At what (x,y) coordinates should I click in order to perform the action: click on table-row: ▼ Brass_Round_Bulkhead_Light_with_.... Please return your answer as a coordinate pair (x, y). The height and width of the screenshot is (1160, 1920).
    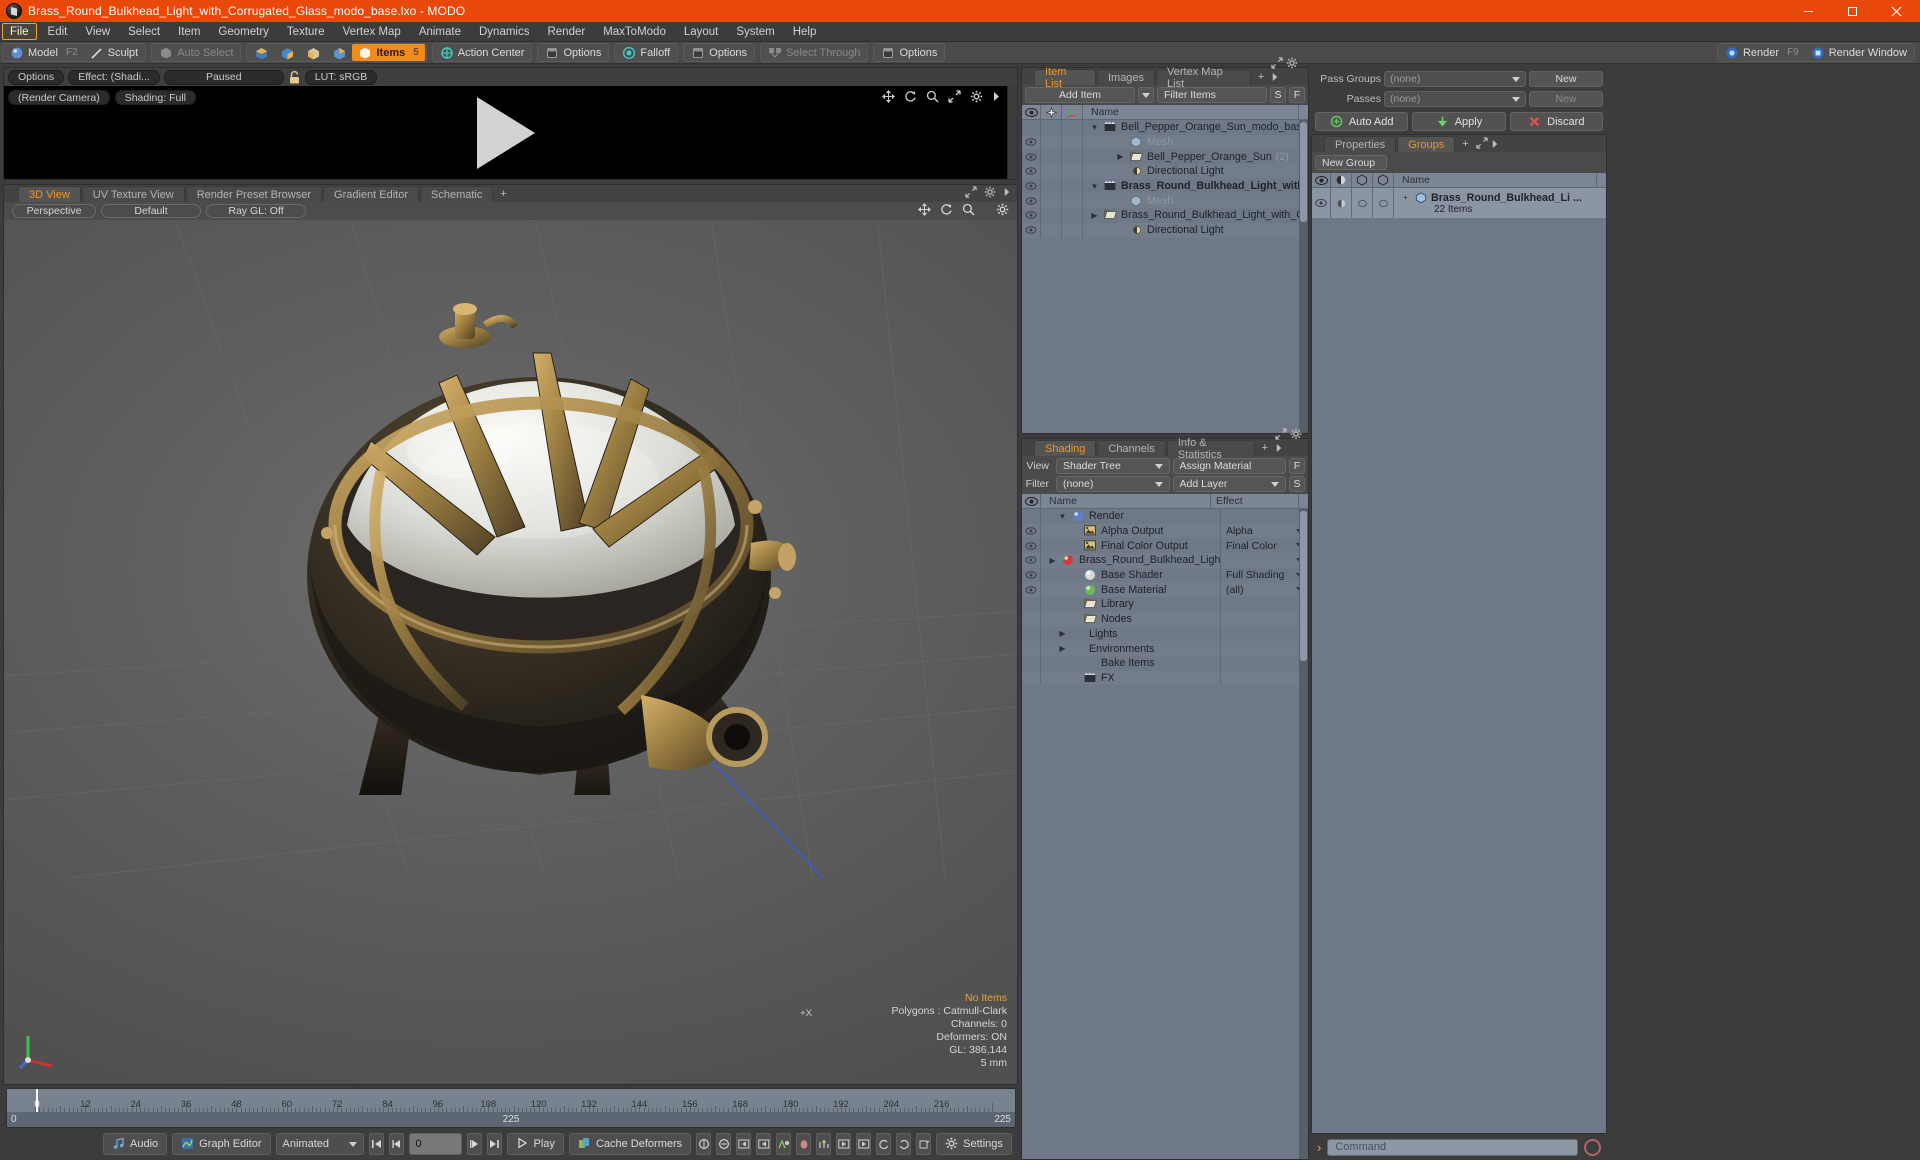
    Looking at the image, I should click on (1165, 186).